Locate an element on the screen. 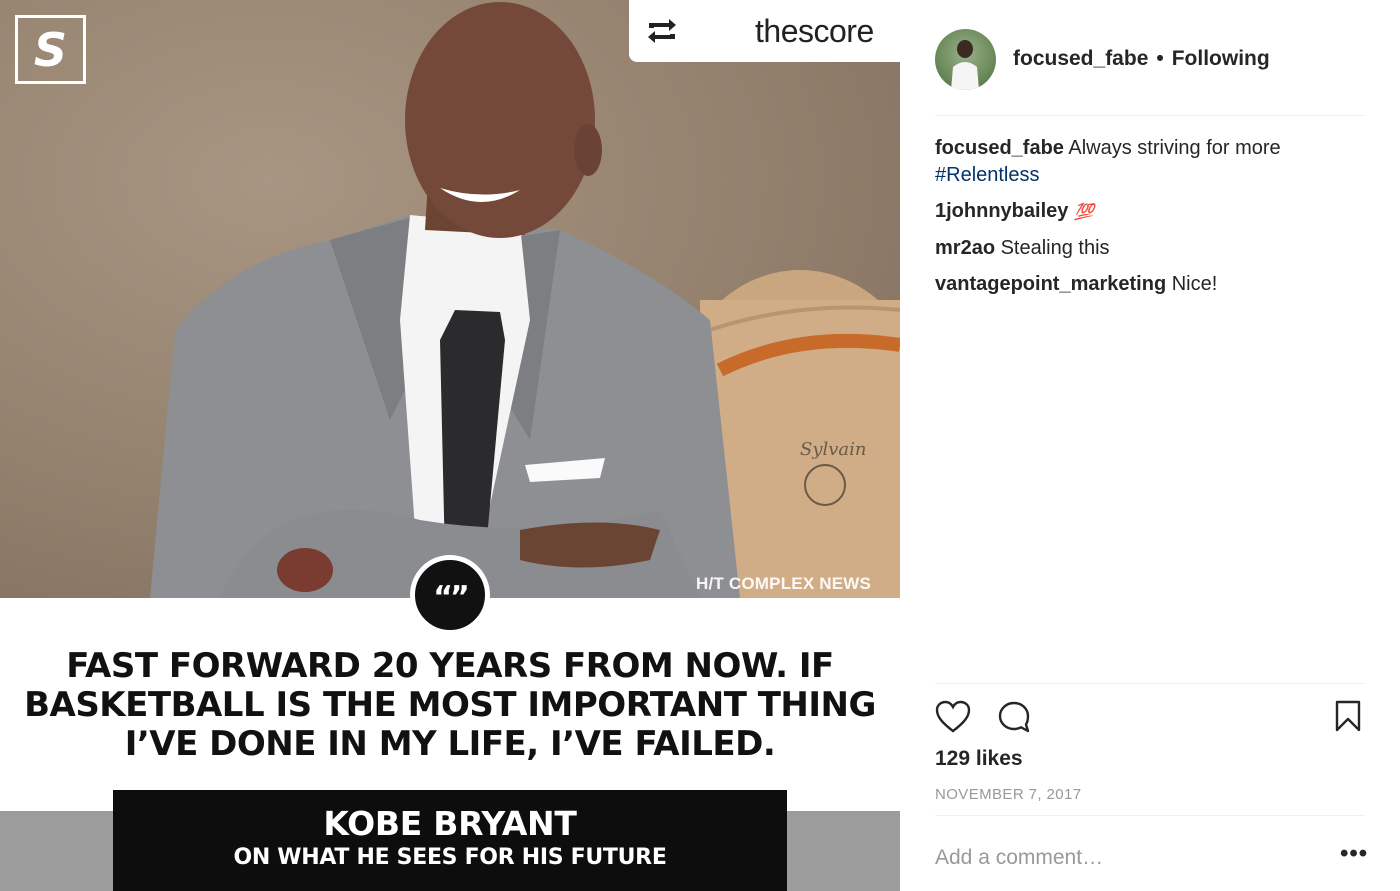 Image resolution: width=1400 pixels, height=891 pixels. attribution-subtitle: ON WHAT HE SEES FOR HIS FUTURE is located at coordinates (450, 857).